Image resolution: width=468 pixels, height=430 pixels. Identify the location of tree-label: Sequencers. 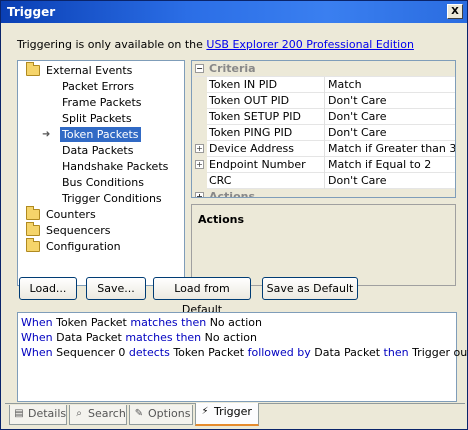
(78, 230).